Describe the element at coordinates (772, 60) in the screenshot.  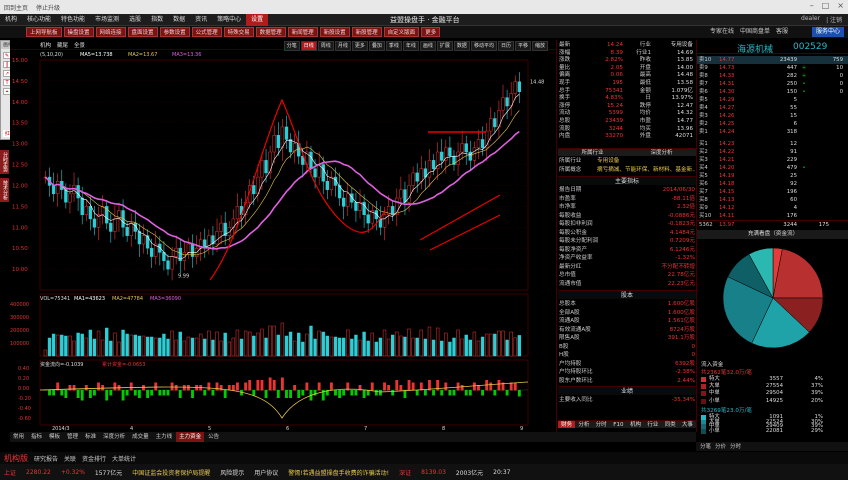
I see `orderbook-row: 卖10 14.77 23439 759` at that location.